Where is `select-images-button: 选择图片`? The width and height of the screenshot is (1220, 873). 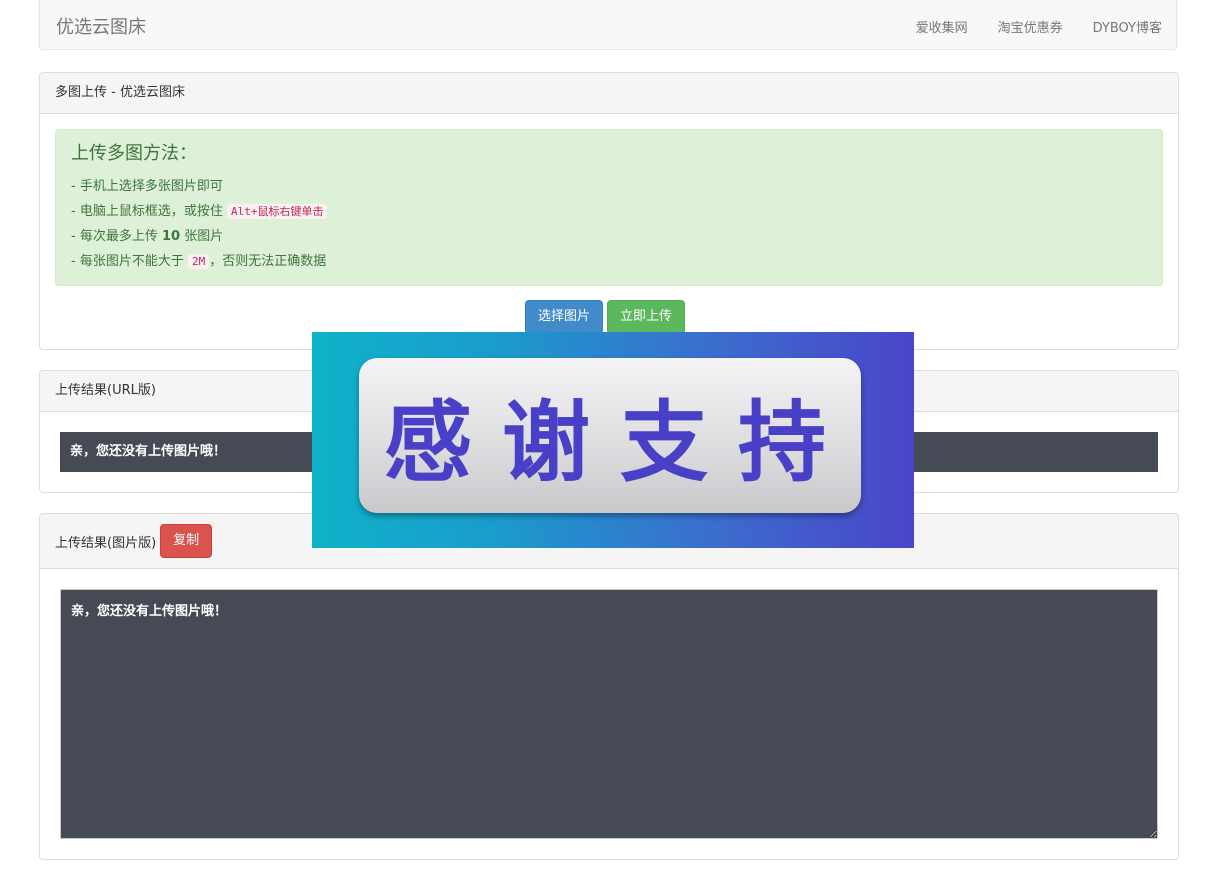 select-images-button: 选择图片 is located at coordinates (564, 317).